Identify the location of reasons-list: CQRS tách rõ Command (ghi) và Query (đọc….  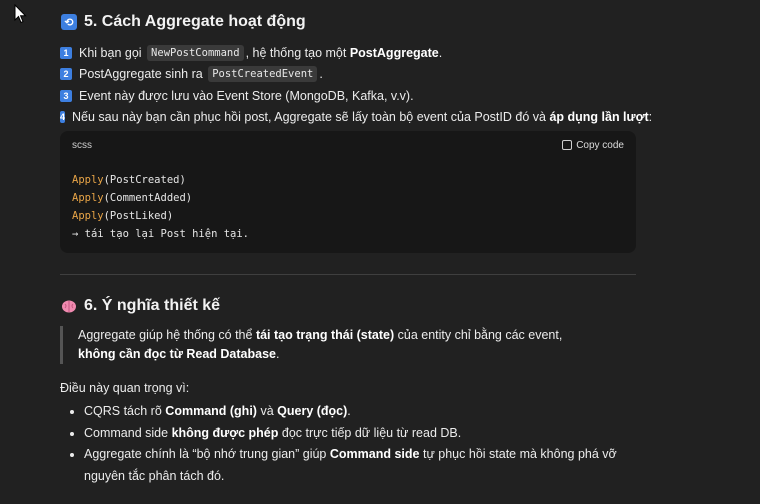
(352, 444).